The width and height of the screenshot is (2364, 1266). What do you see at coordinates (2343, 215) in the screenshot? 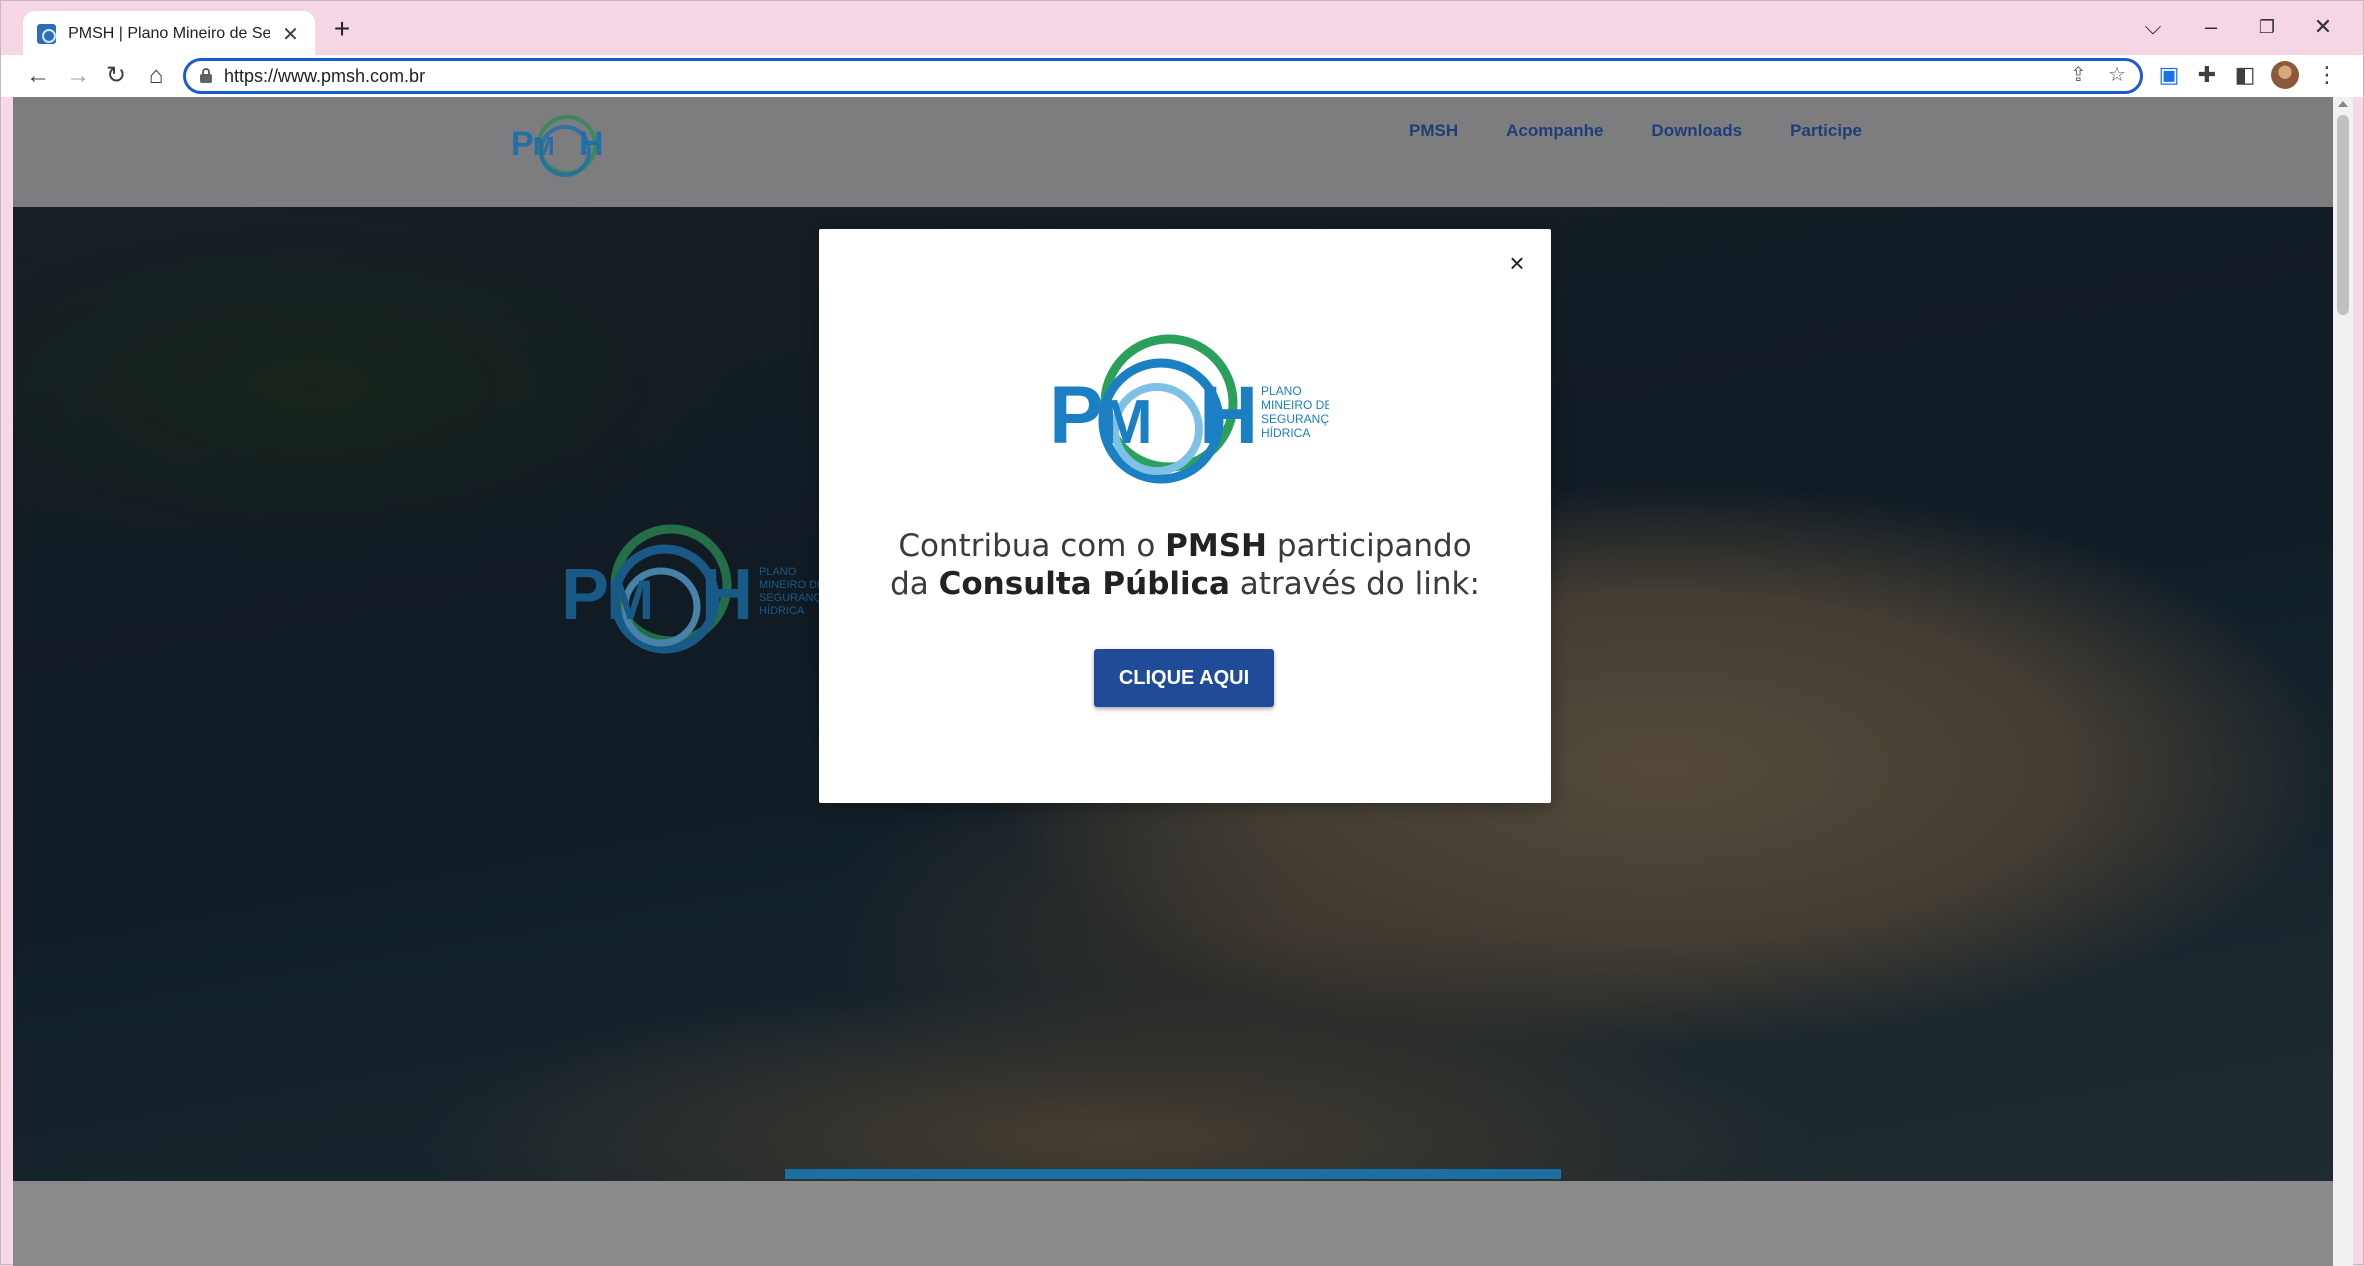
I see `scroll-thumb` at bounding box center [2343, 215].